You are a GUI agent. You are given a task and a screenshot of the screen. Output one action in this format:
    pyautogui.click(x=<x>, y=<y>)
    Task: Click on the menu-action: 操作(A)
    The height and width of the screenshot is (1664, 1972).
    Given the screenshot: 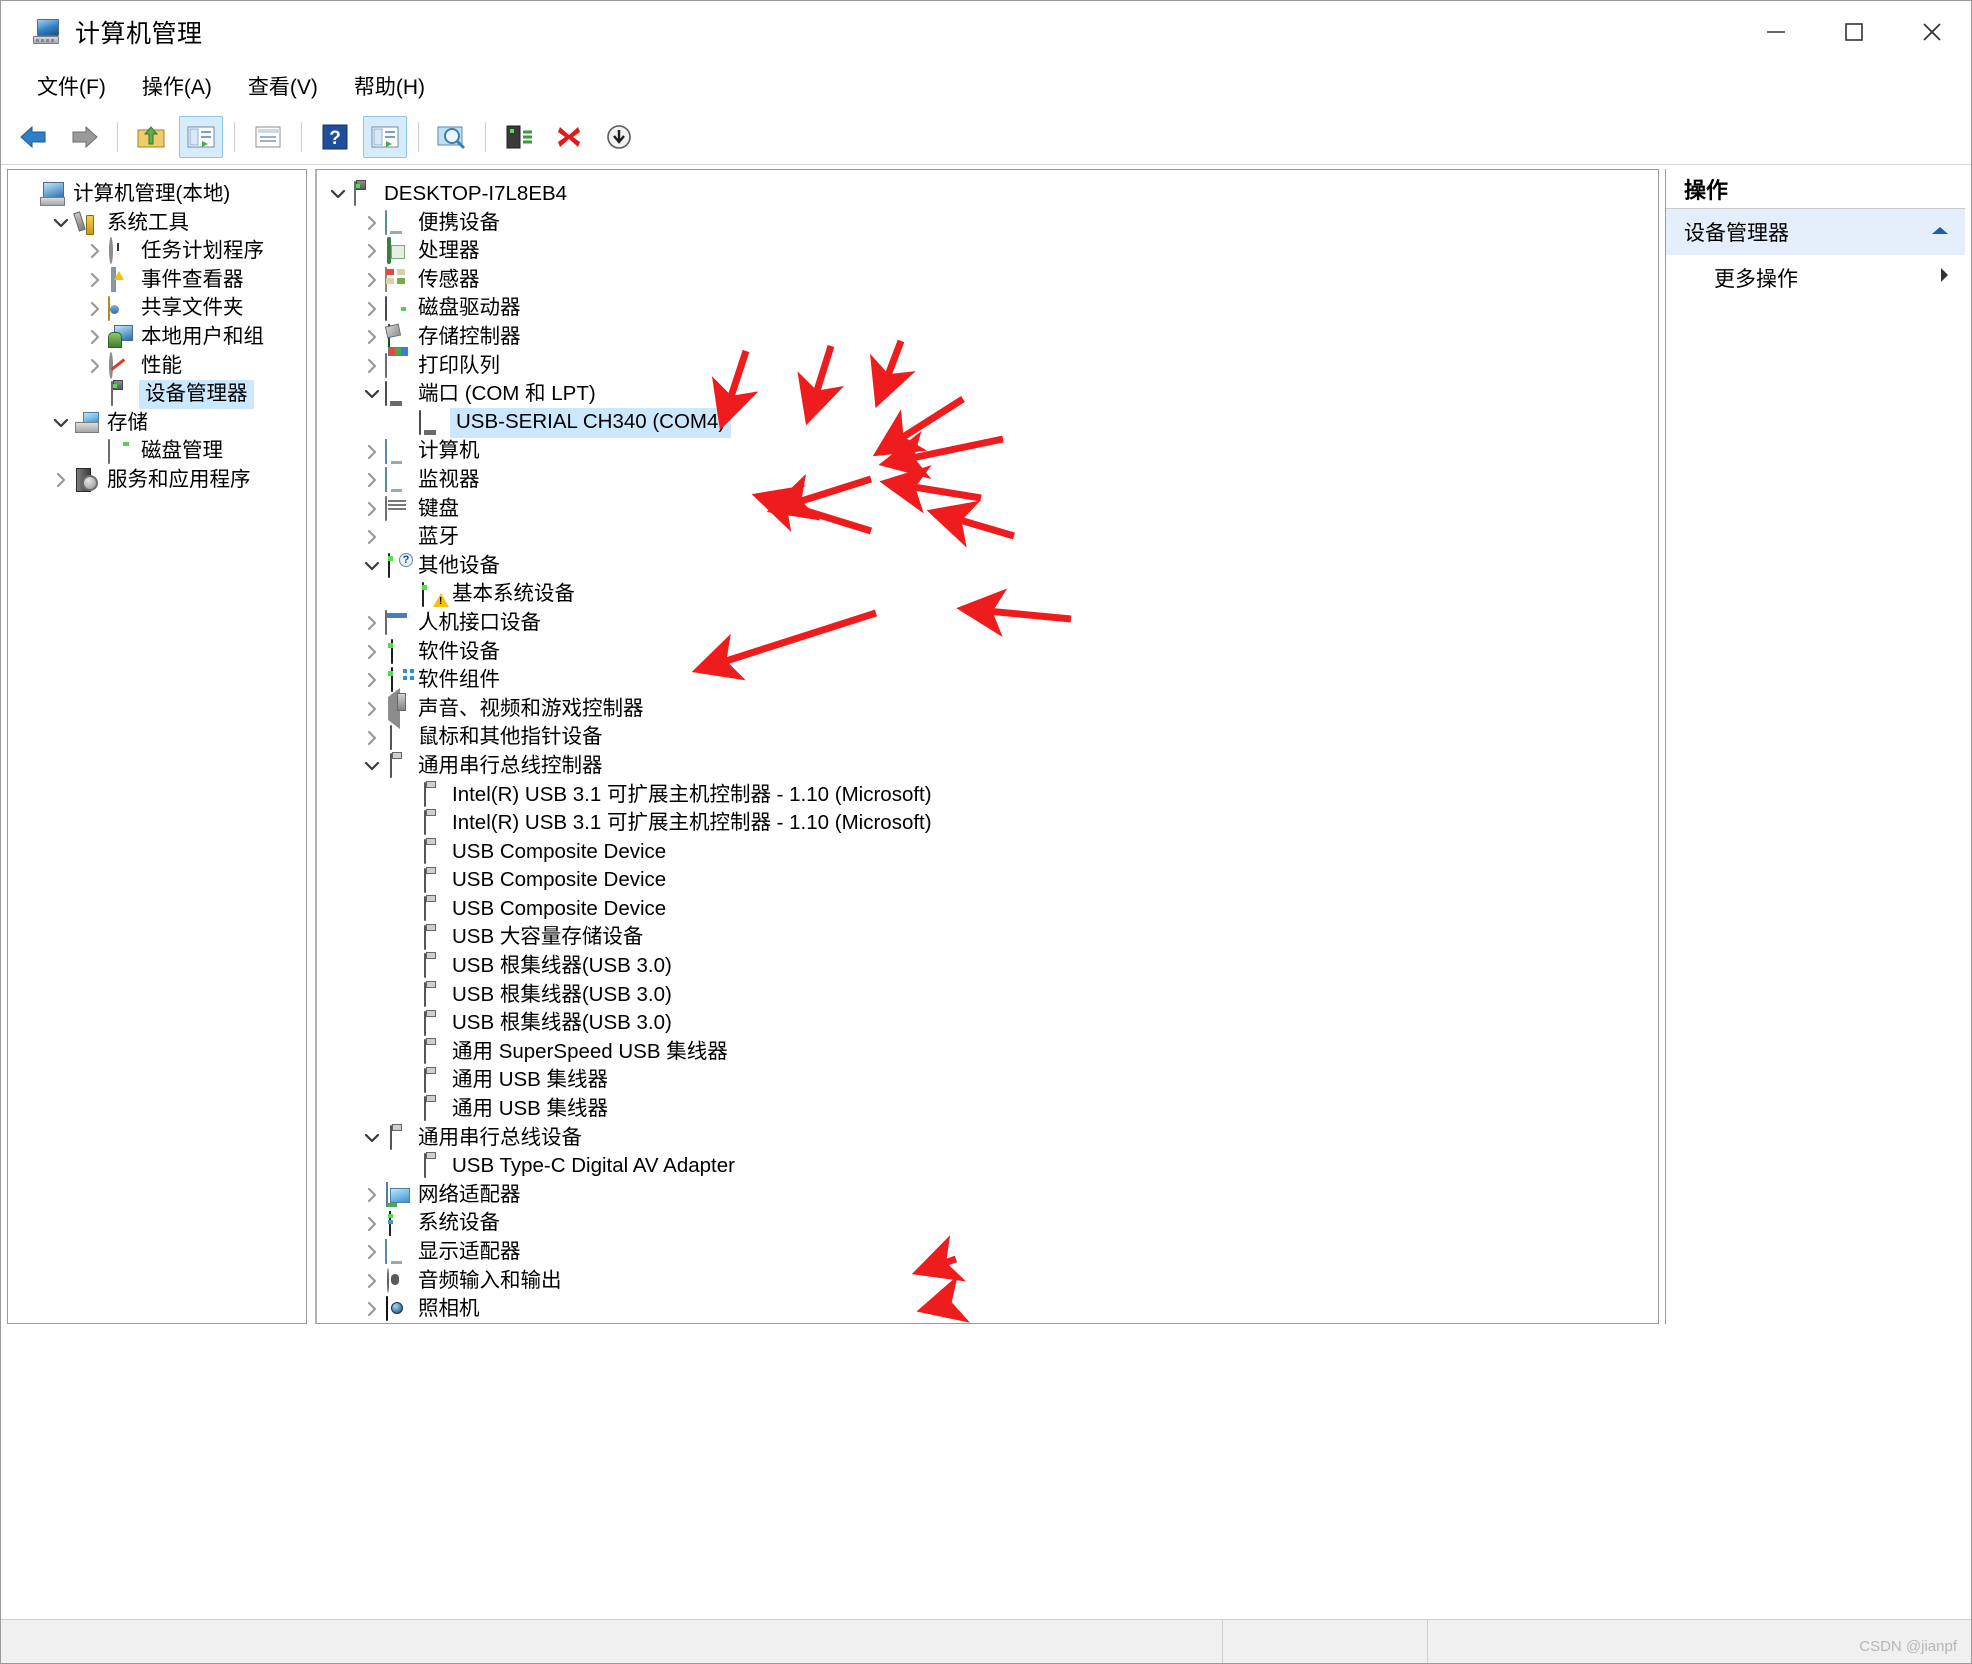 What is the action you would take?
    pyautogui.click(x=177, y=86)
    